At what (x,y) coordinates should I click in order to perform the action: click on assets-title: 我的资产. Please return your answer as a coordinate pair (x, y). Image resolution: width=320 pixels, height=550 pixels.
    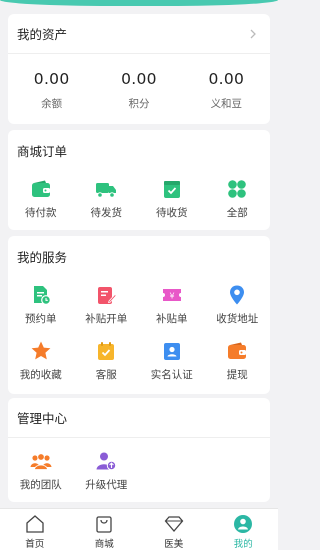
    Looking at the image, I should click on (42, 34).